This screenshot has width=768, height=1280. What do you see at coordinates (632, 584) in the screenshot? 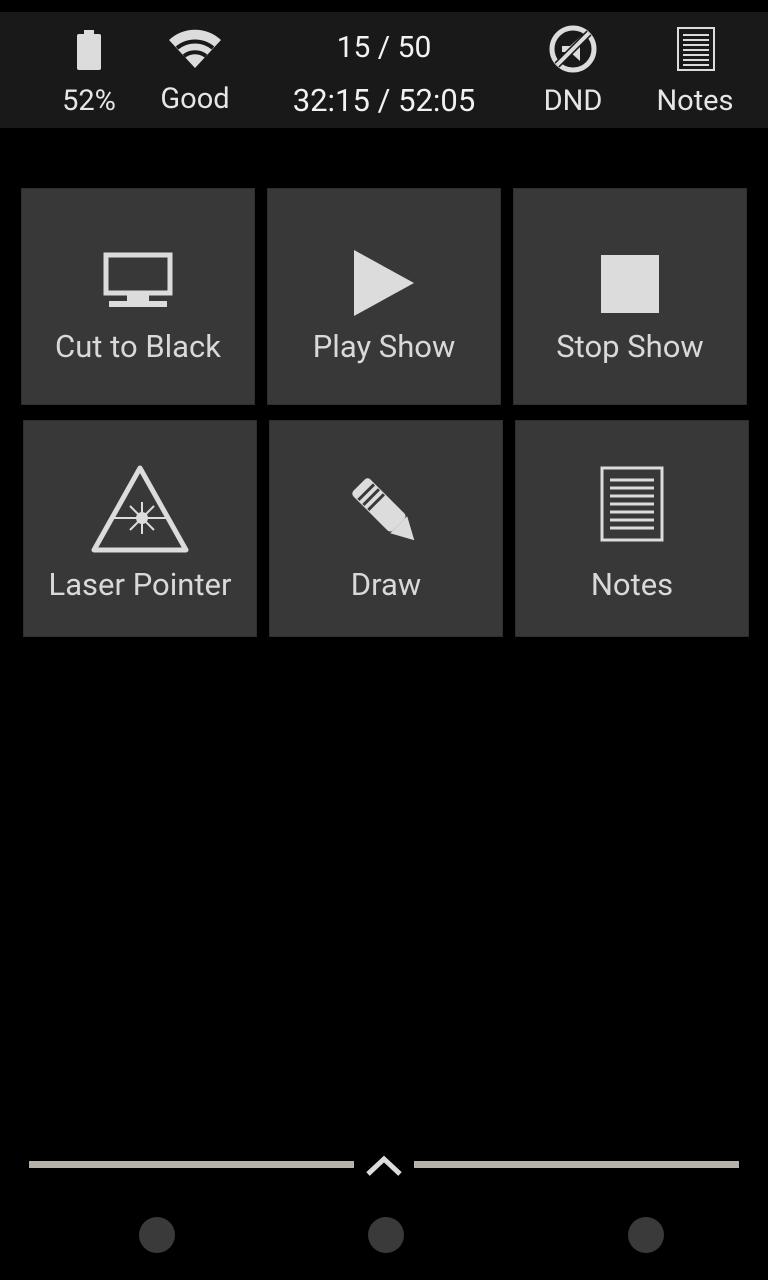
I see `notes-tile-label: Notes` at bounding box center [632, 584].